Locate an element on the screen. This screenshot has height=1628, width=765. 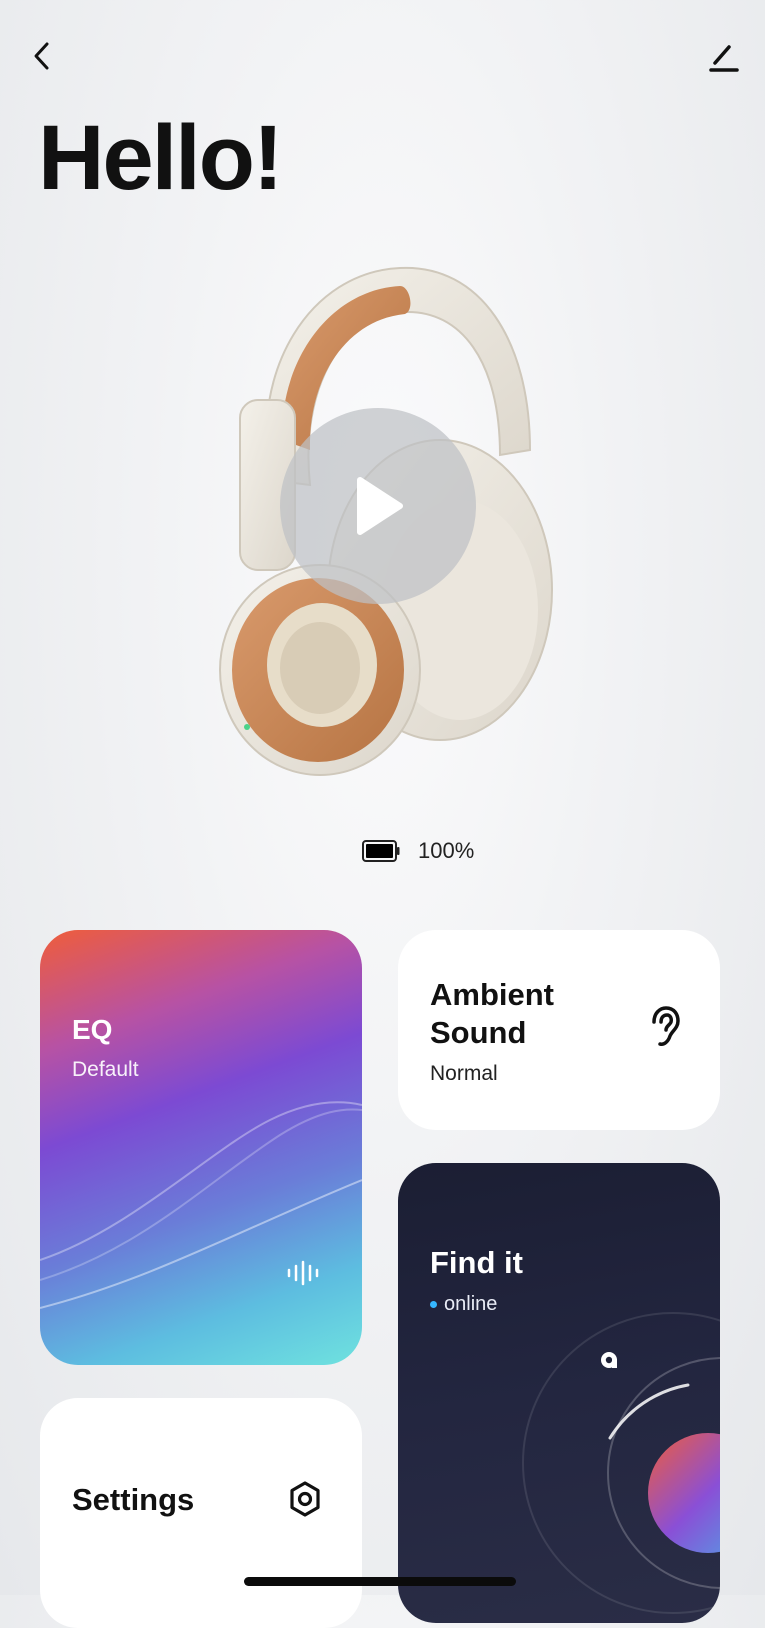
chevron-left-icon is located at coordinates (41, 56).